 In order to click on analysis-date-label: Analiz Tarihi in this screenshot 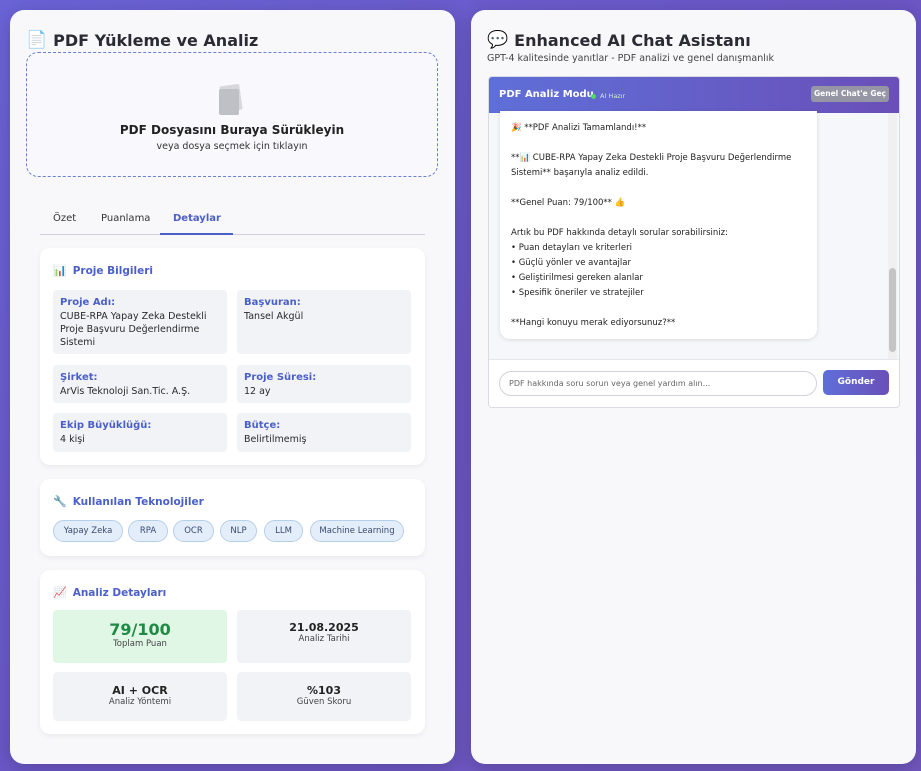, I will do `click(324, 639)`.